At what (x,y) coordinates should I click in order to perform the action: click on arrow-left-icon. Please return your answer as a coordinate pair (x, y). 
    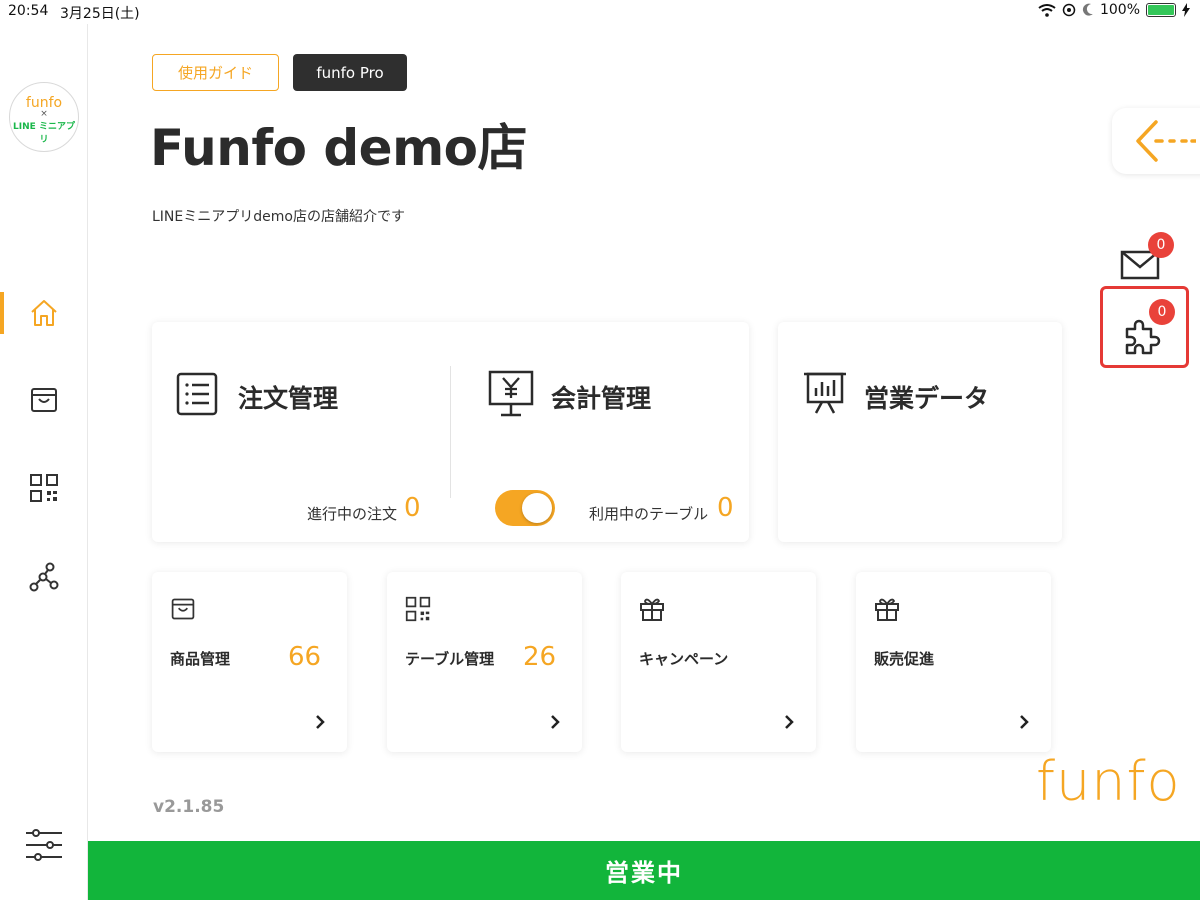
    Looking at the image, I should click on (1166, 141).